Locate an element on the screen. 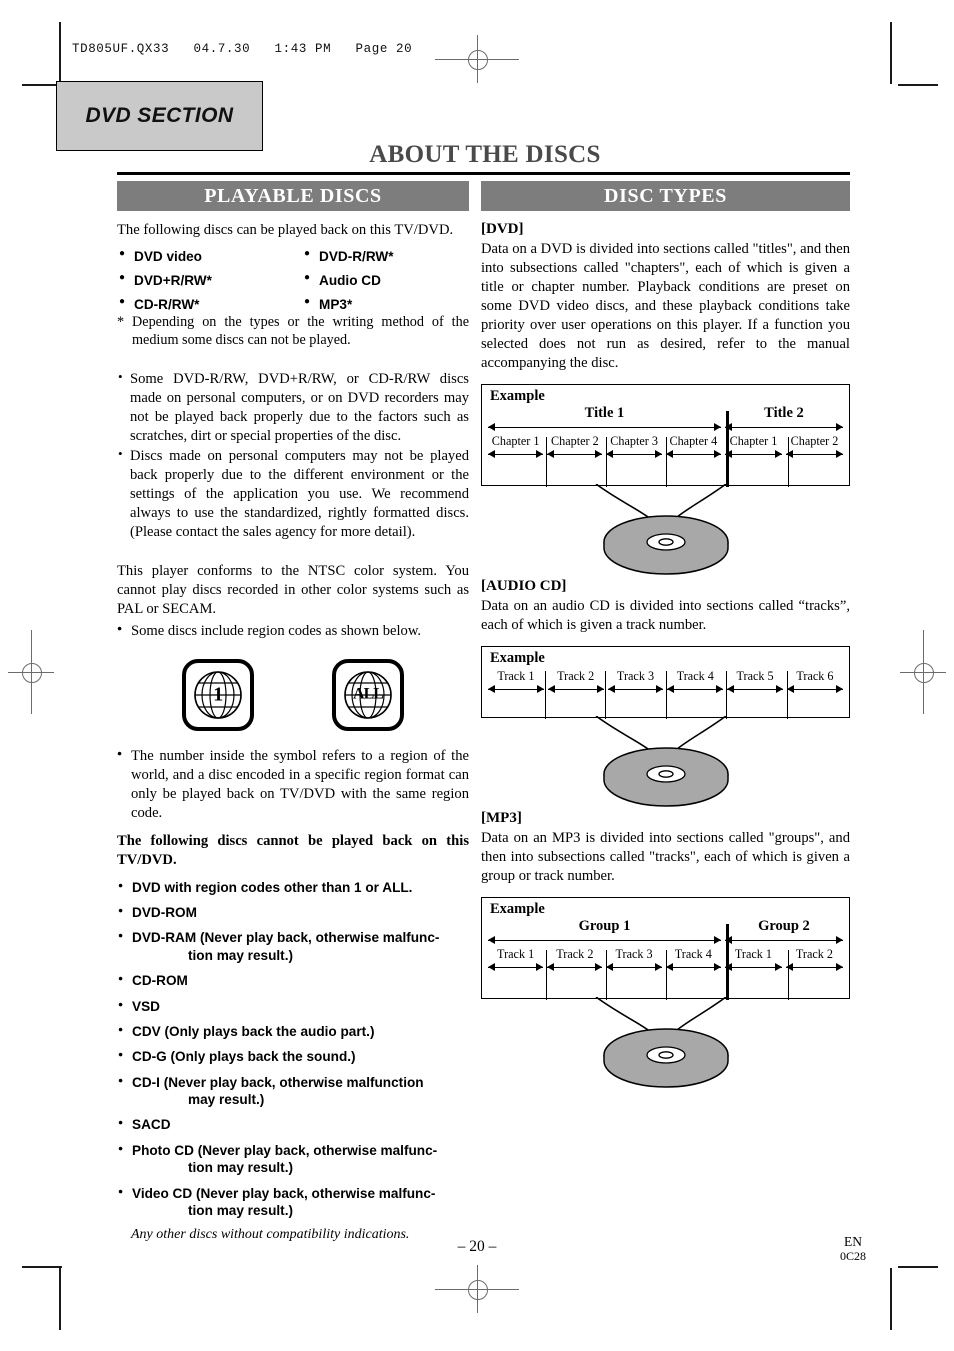  playable-disc-item: Audio CD is located at coordinates (385, 280).